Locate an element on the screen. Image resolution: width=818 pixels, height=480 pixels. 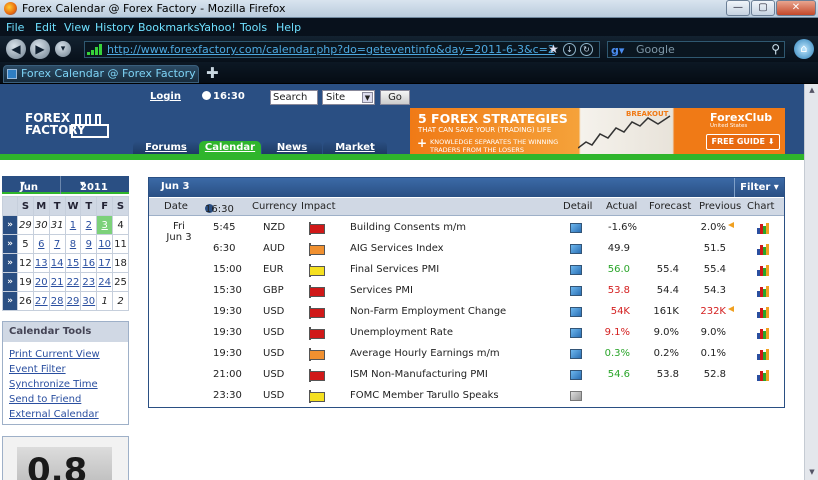
calendar-day-link: 17 is located at coordinates (104, 263).